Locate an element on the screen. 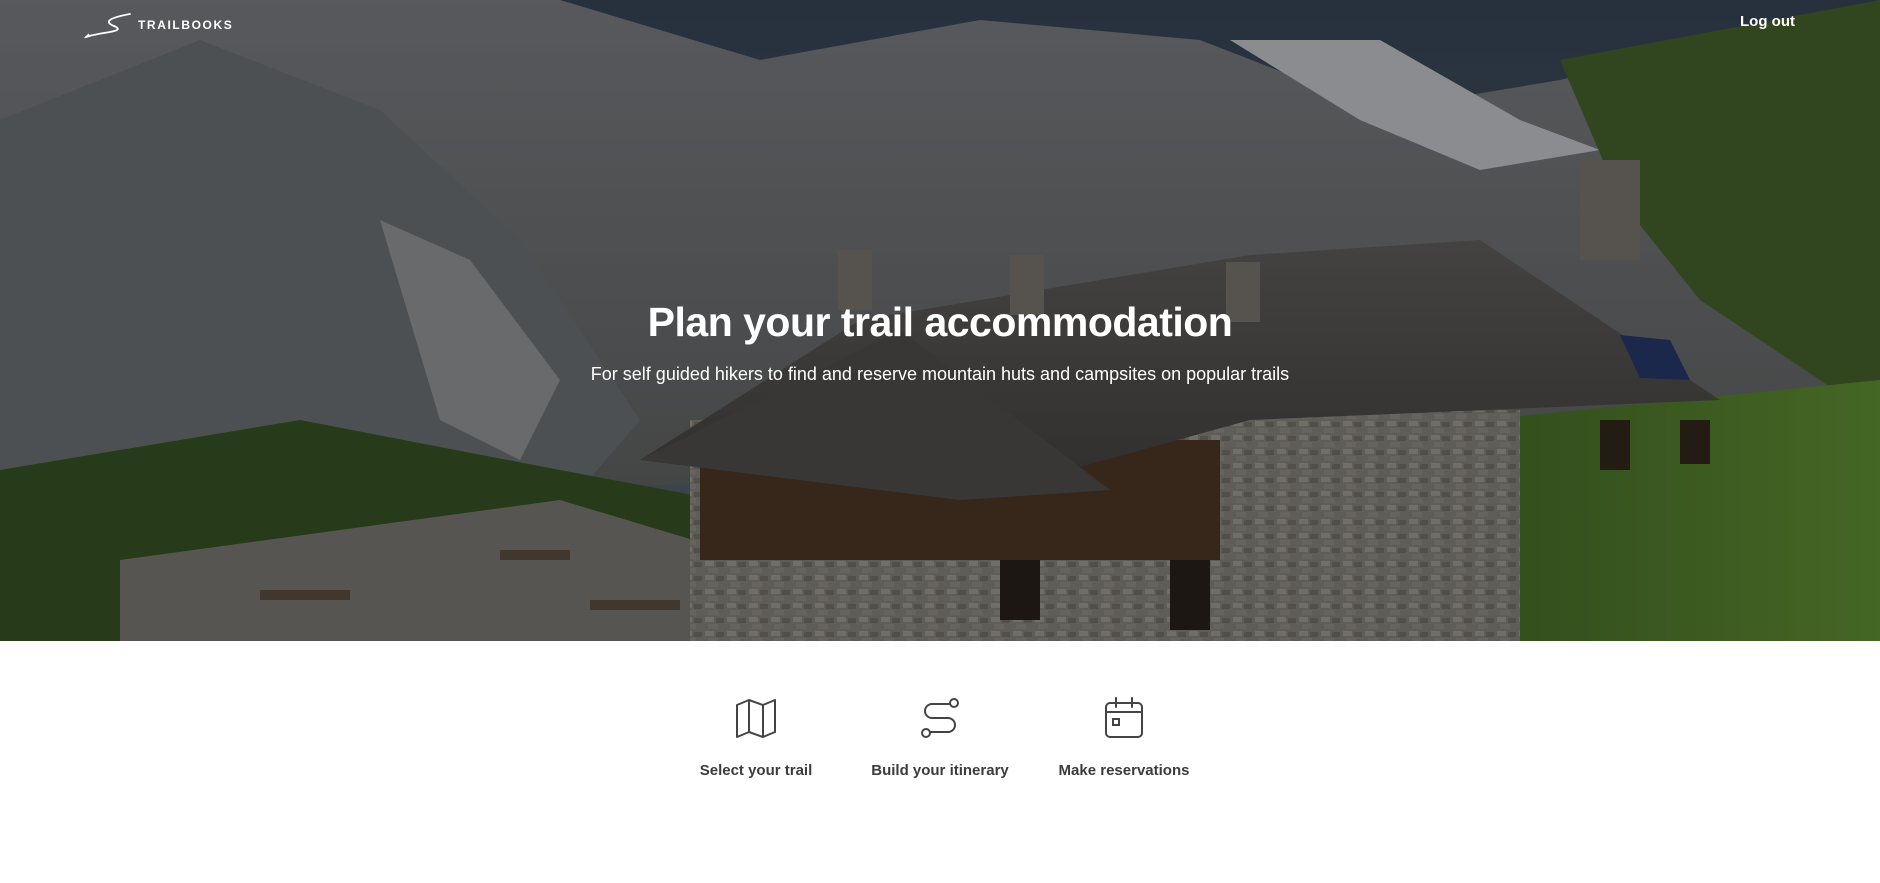  logout-link: Log out is located at coordinates (1767, 21).